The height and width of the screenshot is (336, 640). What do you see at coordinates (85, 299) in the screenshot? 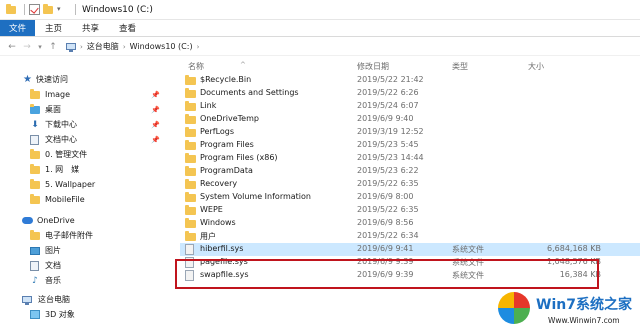
I see `nav-this-pc: 这台电脑` at bounding box center [85, 299].